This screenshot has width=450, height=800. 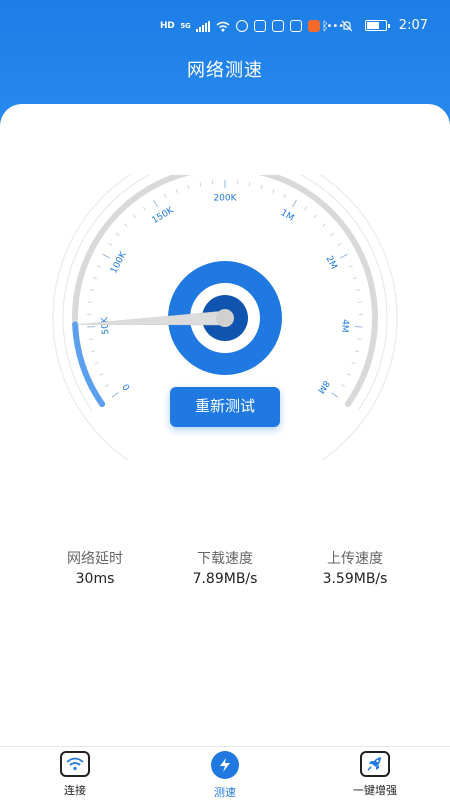 I want to click on nav-item-connect: 连接, so click(x=75, y=774).